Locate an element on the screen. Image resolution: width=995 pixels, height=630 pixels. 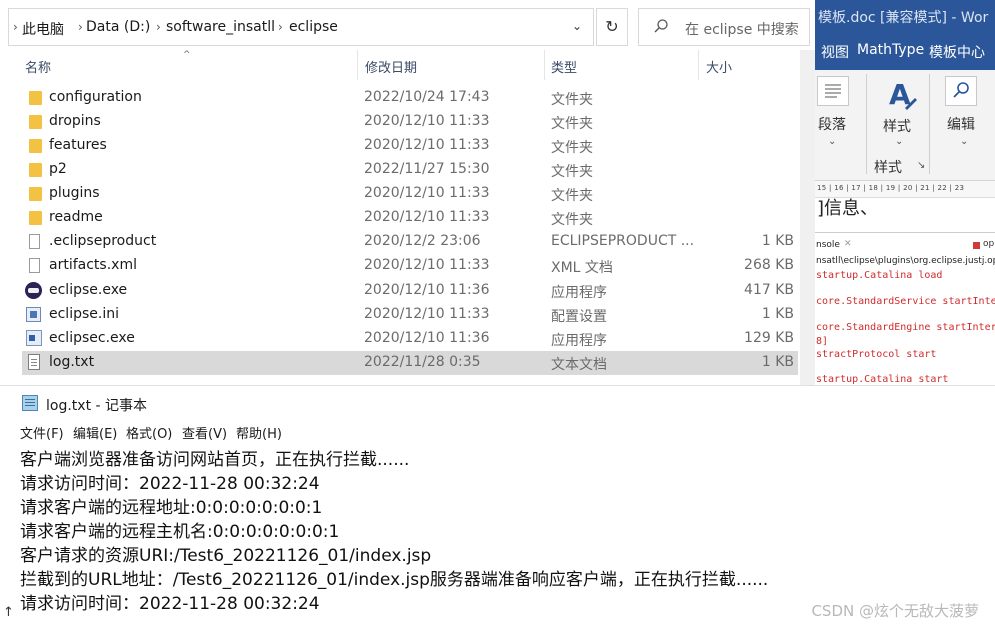
text-file-icon is located at coordinates (34, 362).